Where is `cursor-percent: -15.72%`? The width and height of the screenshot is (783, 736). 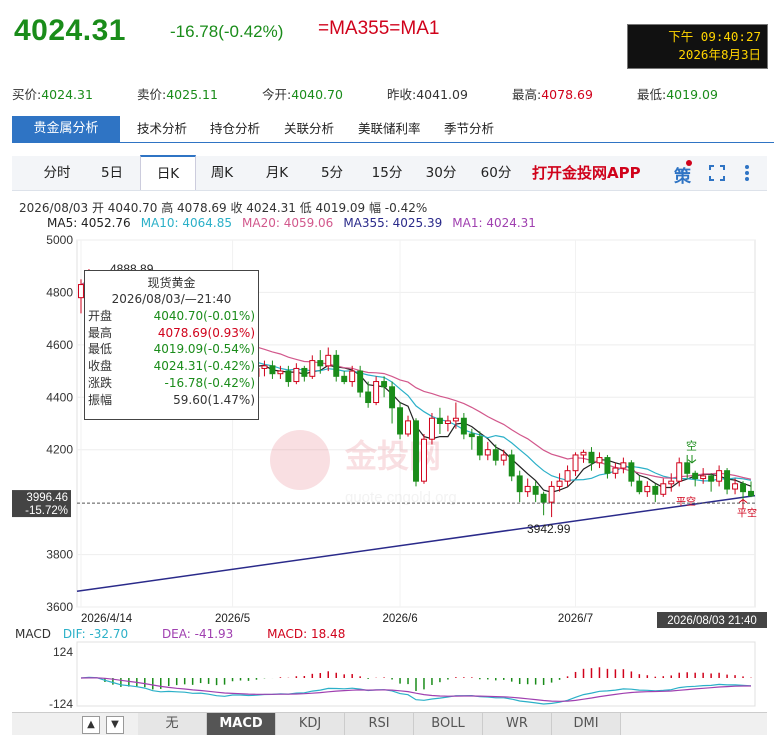
cursor-percent: -15.72% is located at coordinates (46, 511).